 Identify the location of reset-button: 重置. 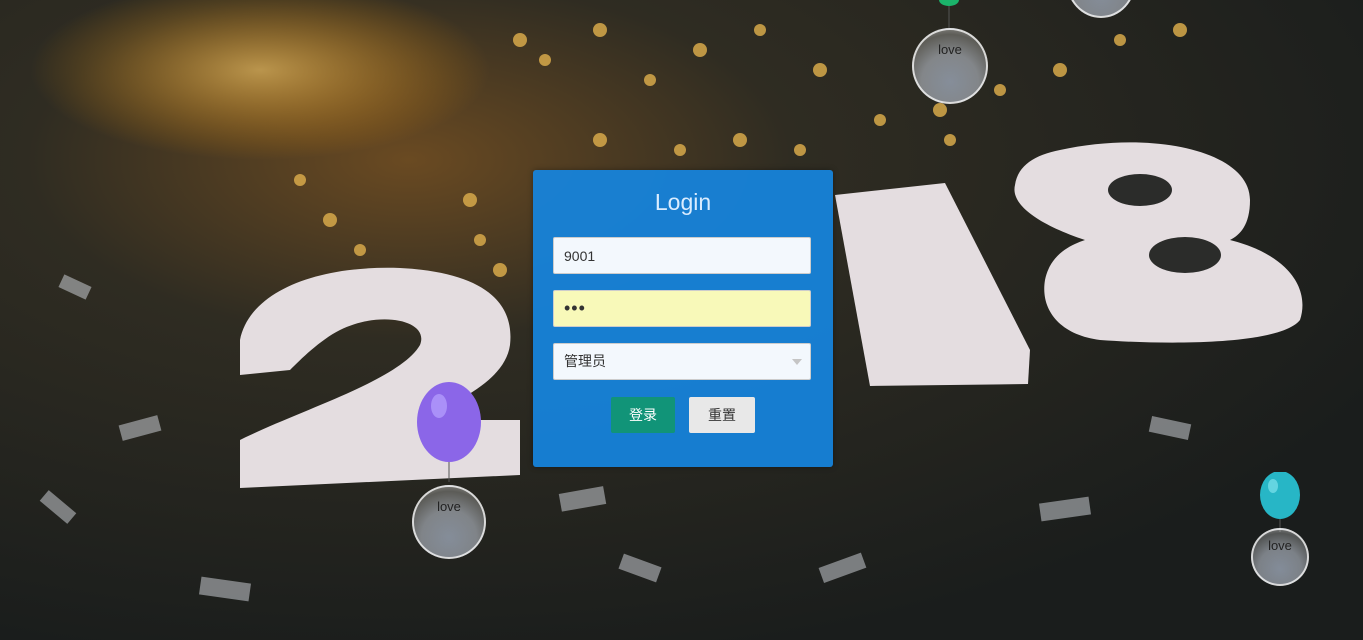
(722, 415).